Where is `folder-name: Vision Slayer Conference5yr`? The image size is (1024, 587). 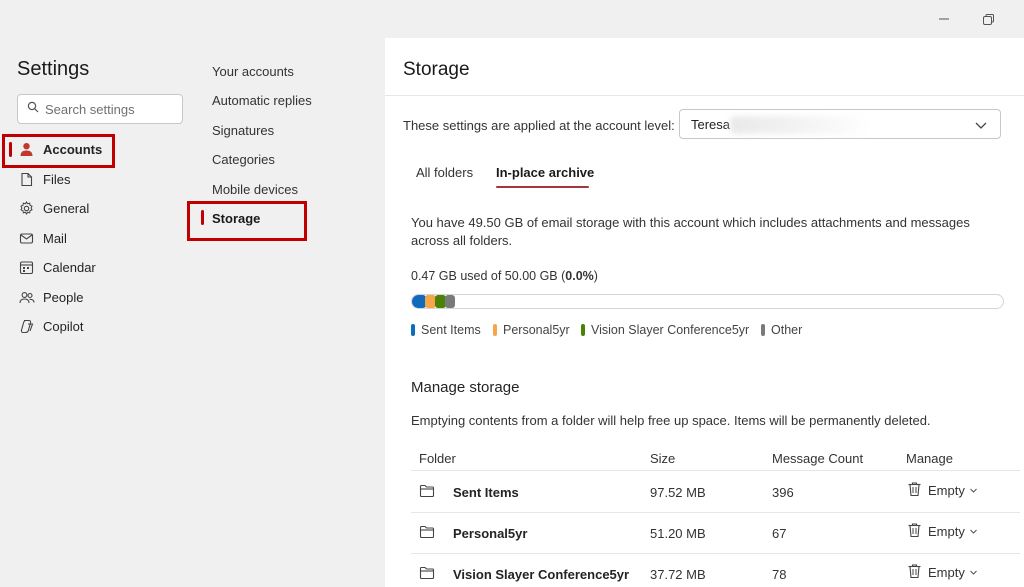 folder-name: Vision Slayer Conference5yr is located at coordinates (541, 574).